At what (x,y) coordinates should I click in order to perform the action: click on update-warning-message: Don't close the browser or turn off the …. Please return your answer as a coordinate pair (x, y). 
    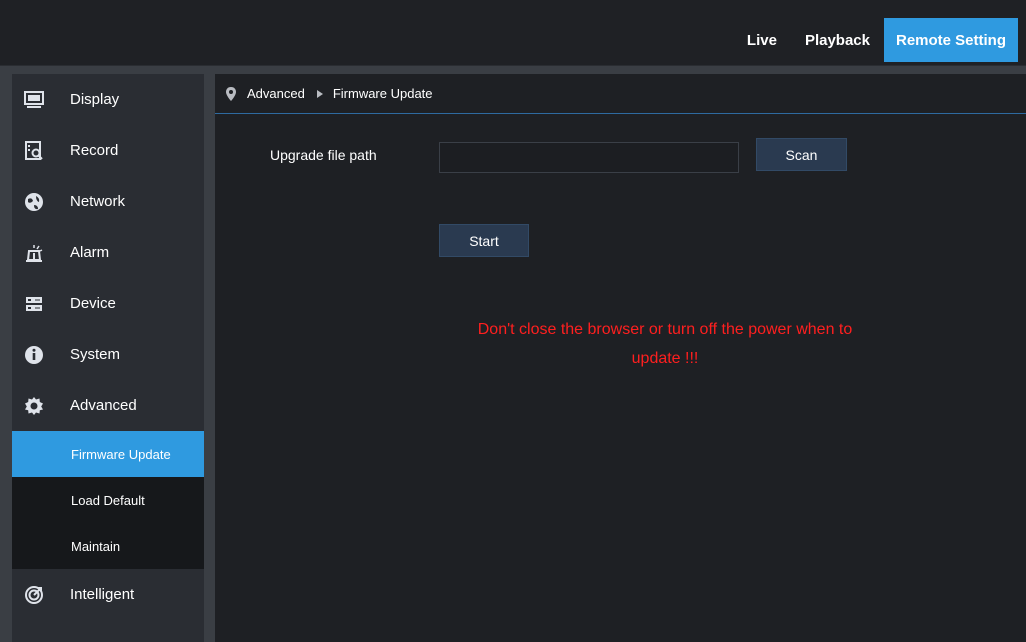
    Looking at the image, I should click on (665, 344).